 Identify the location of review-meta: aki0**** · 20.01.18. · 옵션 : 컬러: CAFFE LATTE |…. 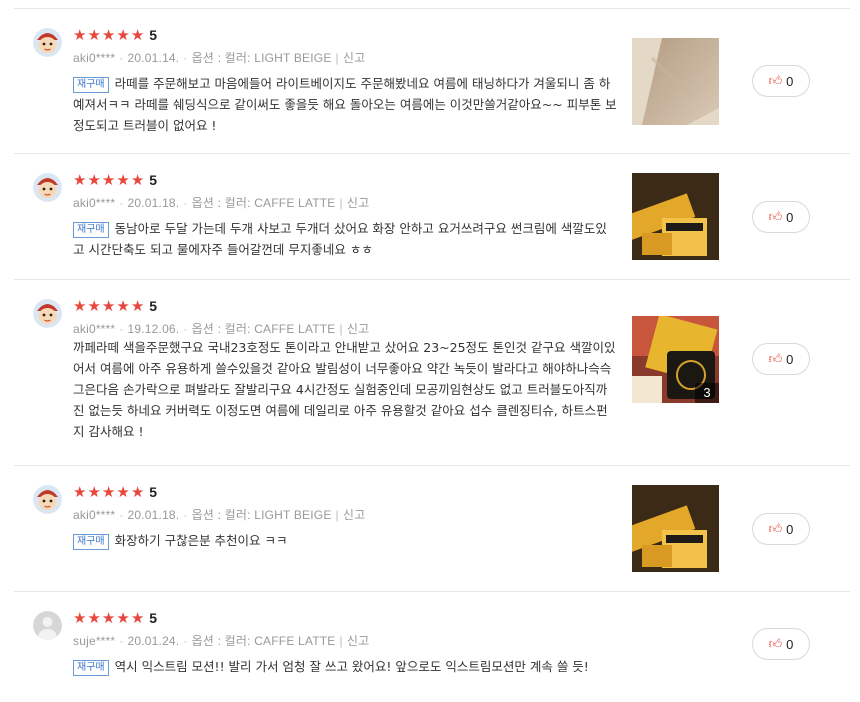
(221, 203).